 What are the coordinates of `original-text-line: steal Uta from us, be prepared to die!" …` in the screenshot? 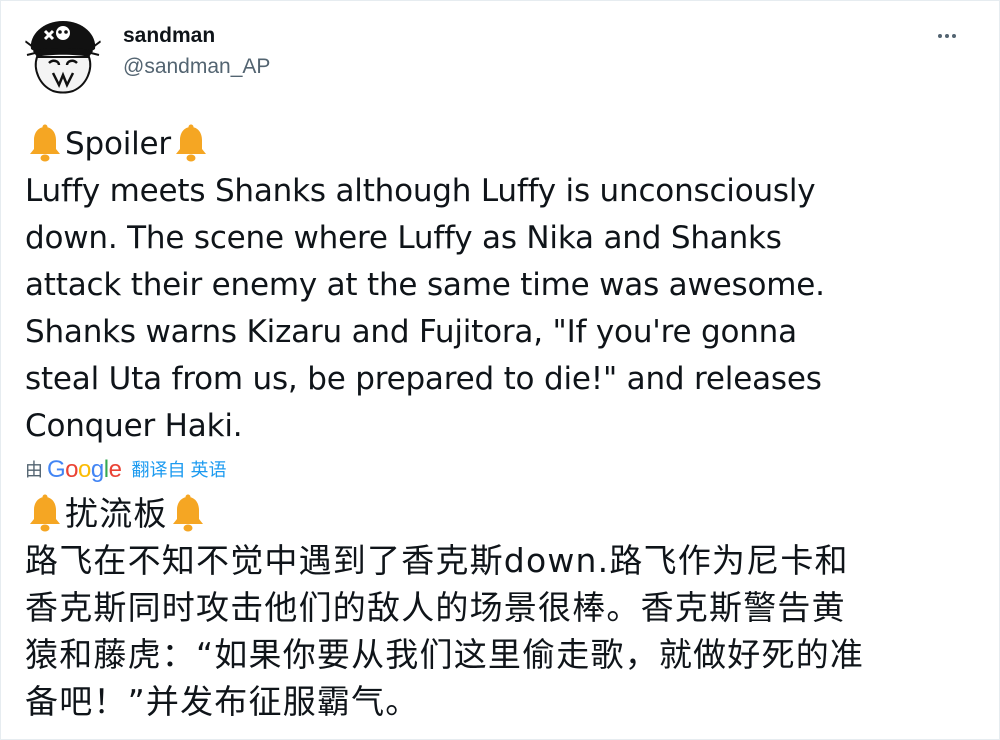 It's located at (423, 379).